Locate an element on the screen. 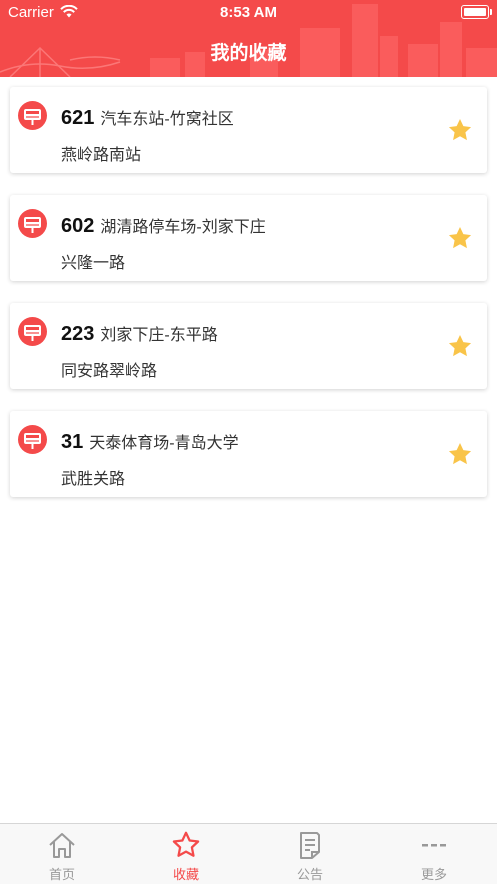 Image resolution: width=497 pixels, height=884 pixels. tab-label: 收藏 is located at coordinates (185, 874).